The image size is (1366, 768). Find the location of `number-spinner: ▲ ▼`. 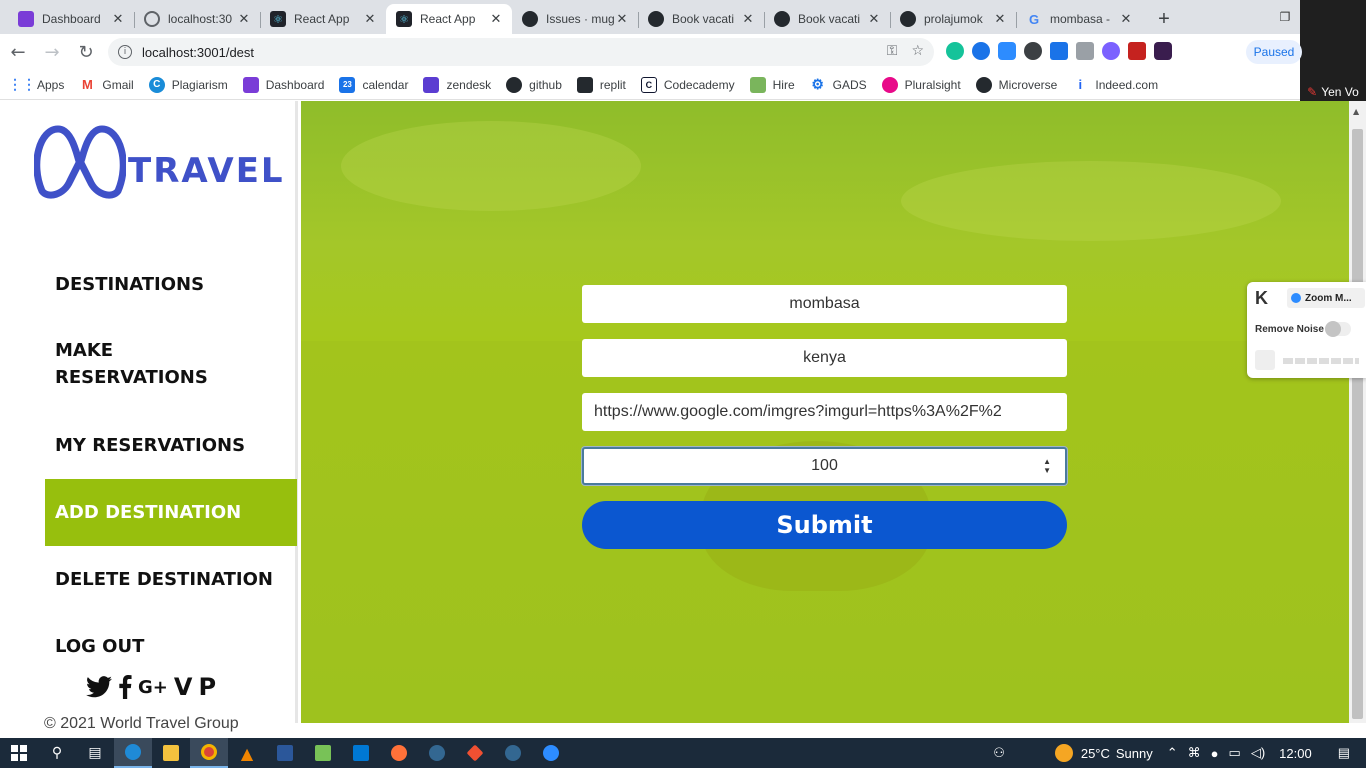

number-spinner: ▲ ▼ is located at coordinates (1047, 466).